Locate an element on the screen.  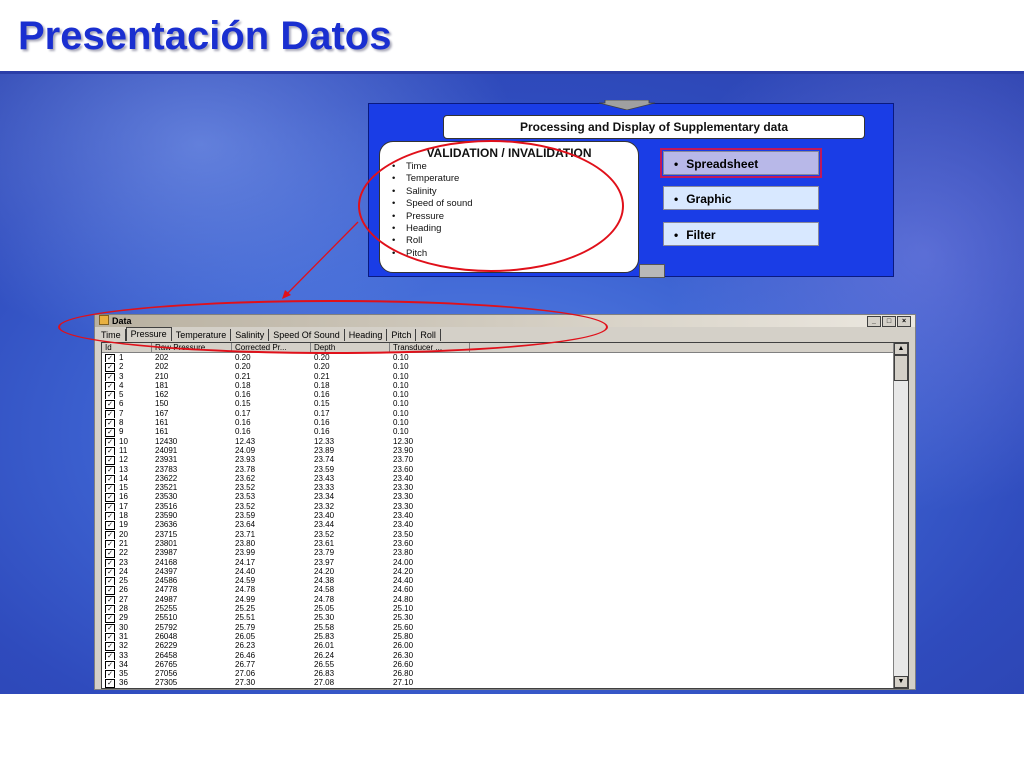
tab-heading: Heading is located at coordinates (366, 335).